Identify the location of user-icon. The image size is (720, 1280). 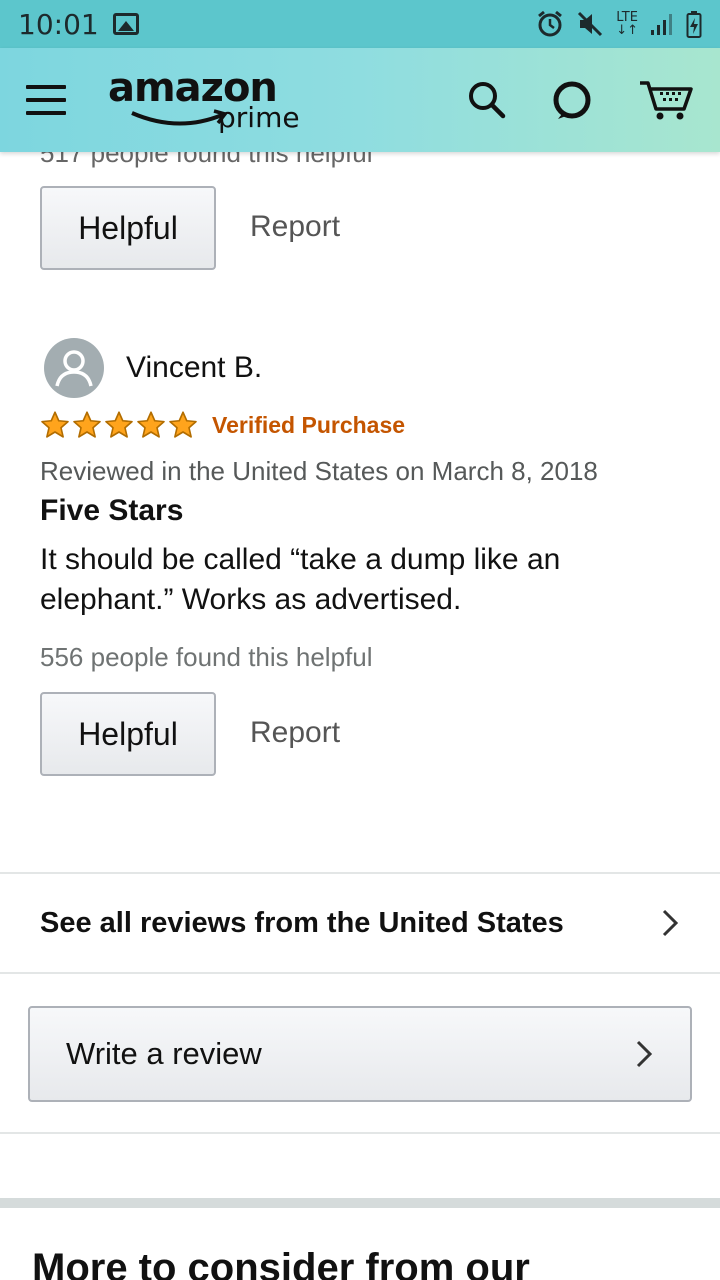
(74, 368).